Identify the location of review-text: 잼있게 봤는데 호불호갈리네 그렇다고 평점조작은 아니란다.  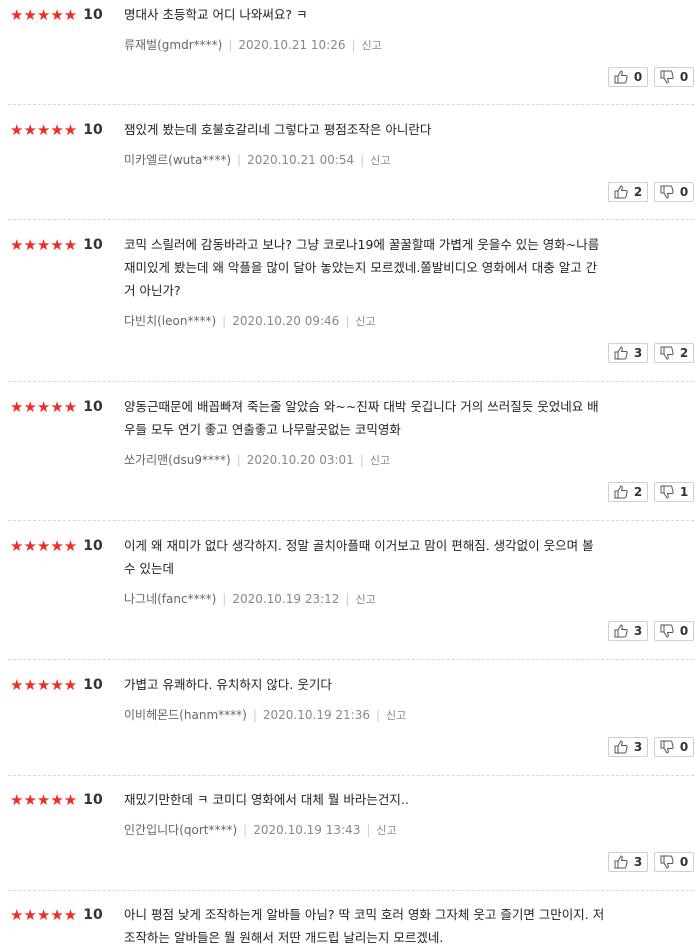
(404, 129).